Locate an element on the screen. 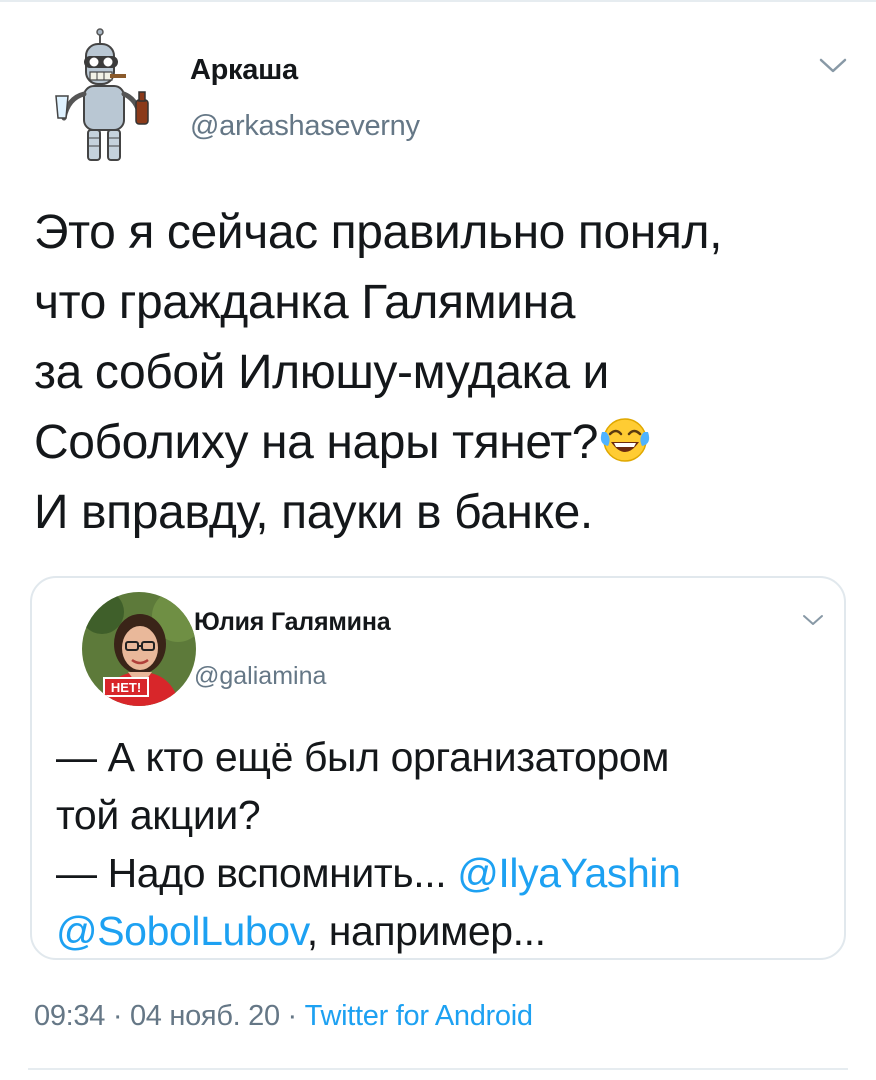 The height and width of the screenshot is (1080, 876). quoted-author-name: Юлия Галямина is located at coordinates (292, 622).